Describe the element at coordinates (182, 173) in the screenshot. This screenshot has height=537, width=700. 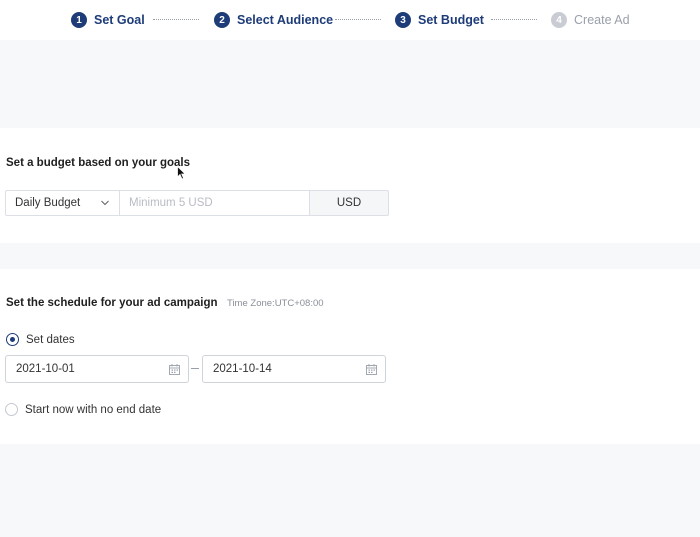
I see `mouse-cursor-icon` at that location.